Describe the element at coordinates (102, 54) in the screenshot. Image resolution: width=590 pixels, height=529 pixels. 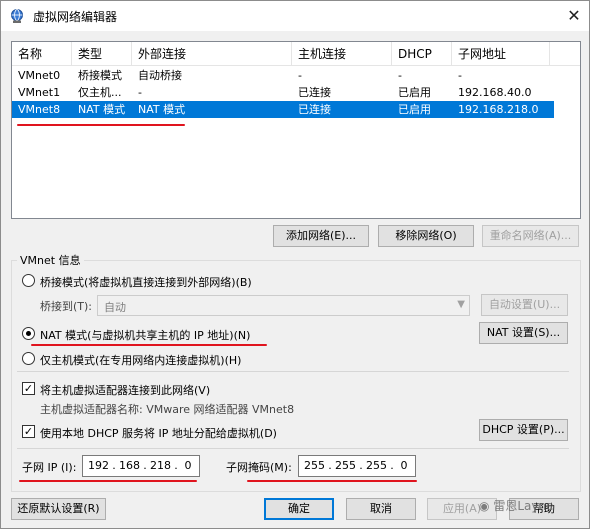
I see `column-header-type: 类型` at that location.